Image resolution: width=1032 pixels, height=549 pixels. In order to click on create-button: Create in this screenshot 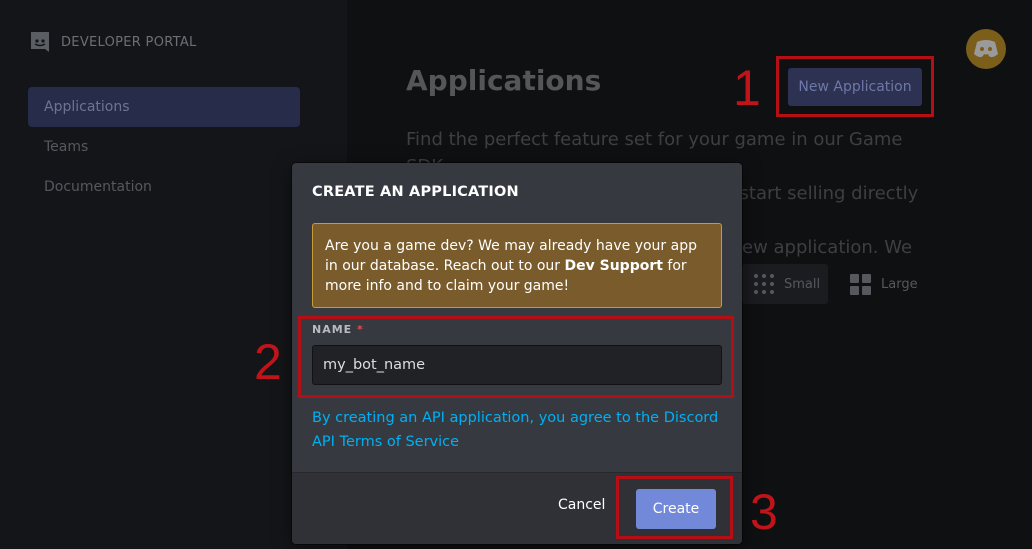, I will do `click(676, 509)`.